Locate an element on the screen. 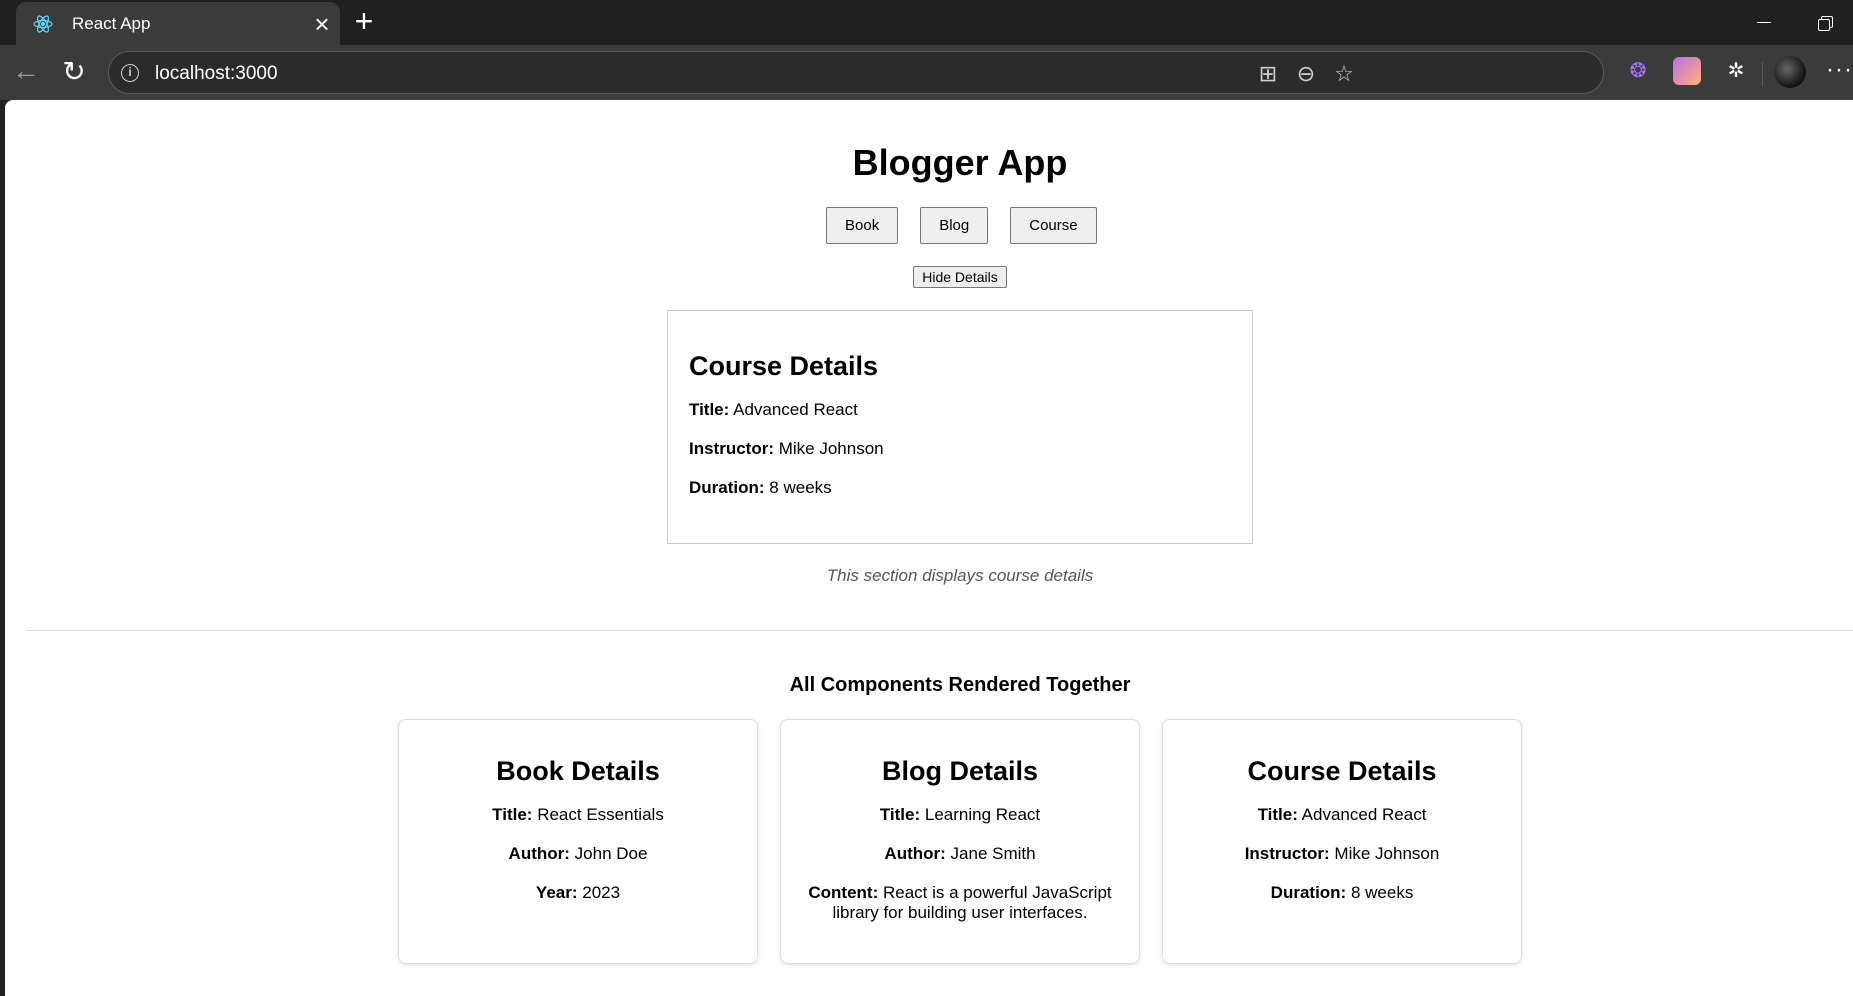 This screenshot has width=1853, height=996. tab-title: React App is located at coordinates (111, 23).